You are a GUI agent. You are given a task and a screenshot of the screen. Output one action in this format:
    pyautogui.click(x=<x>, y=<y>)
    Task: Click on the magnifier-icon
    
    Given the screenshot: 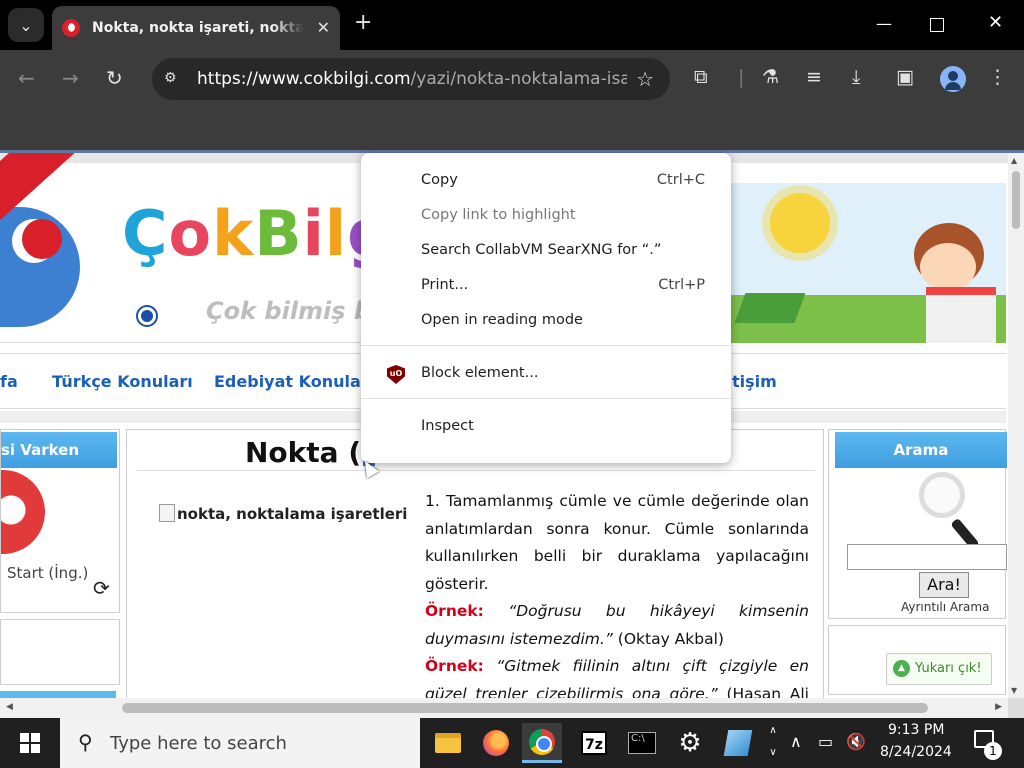 What is the action you would take?
    pyautogui.click(x=942, y=495)
    